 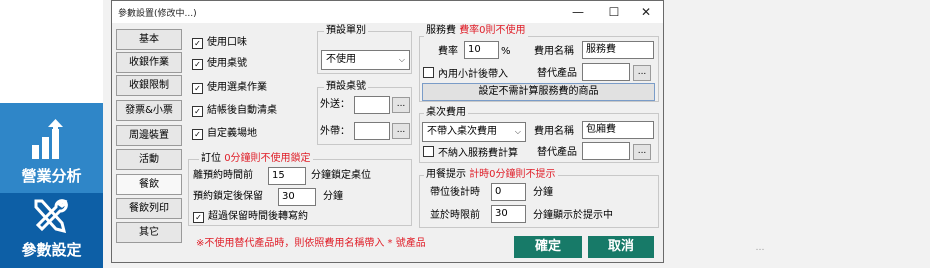 What do you see at coordinates (333, 196) in the screenshot?
I see `keep-time-unit: 分鐘` at bounding box center [333, 196].